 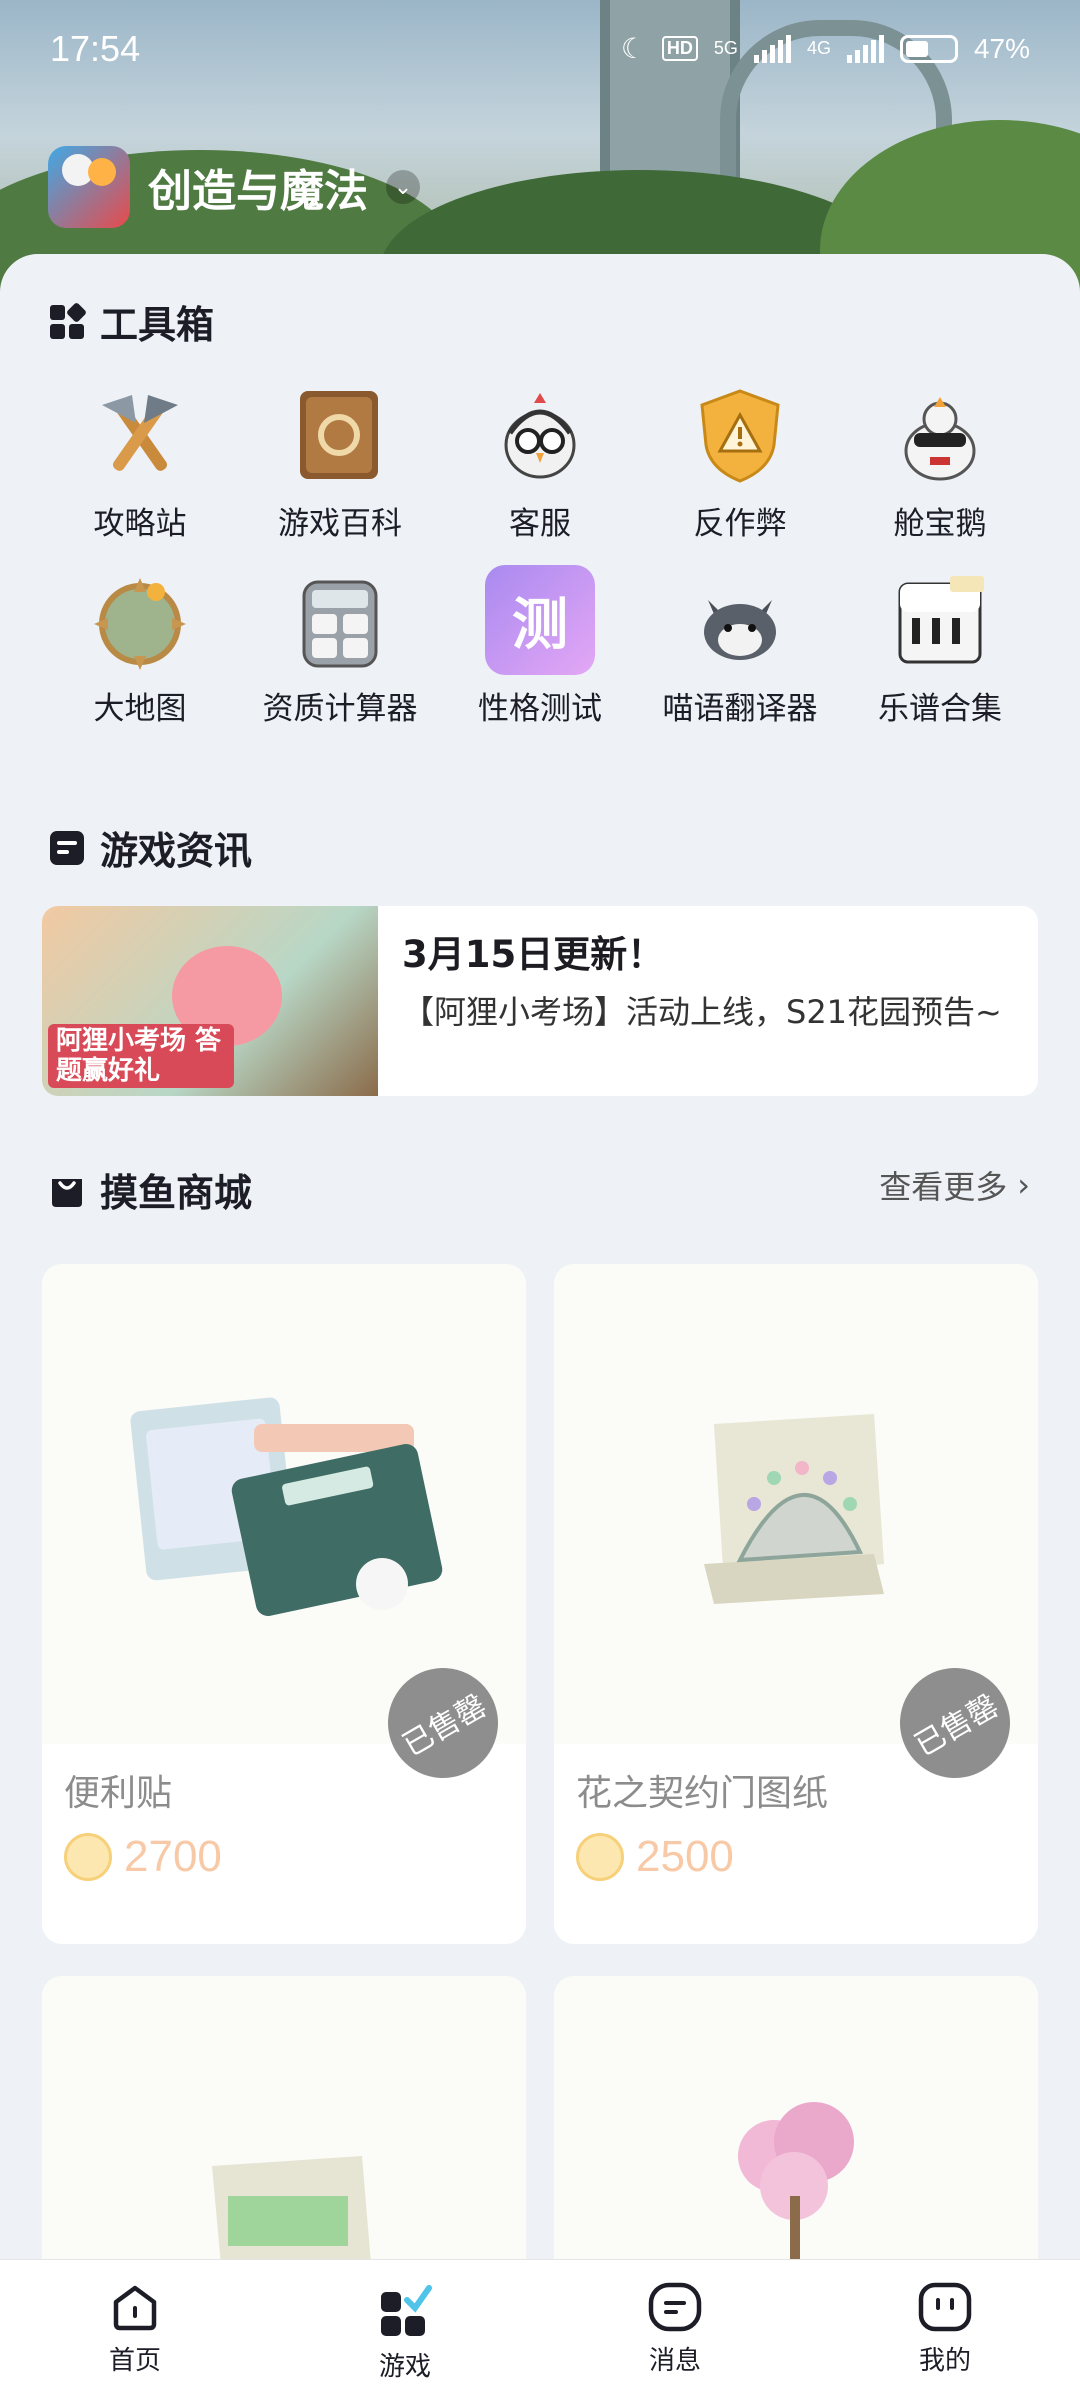 What do you see at coordinates (1001, 48) in the screenshot?
I see `battery-percent: 47%` at bounding box center [1001, 48].